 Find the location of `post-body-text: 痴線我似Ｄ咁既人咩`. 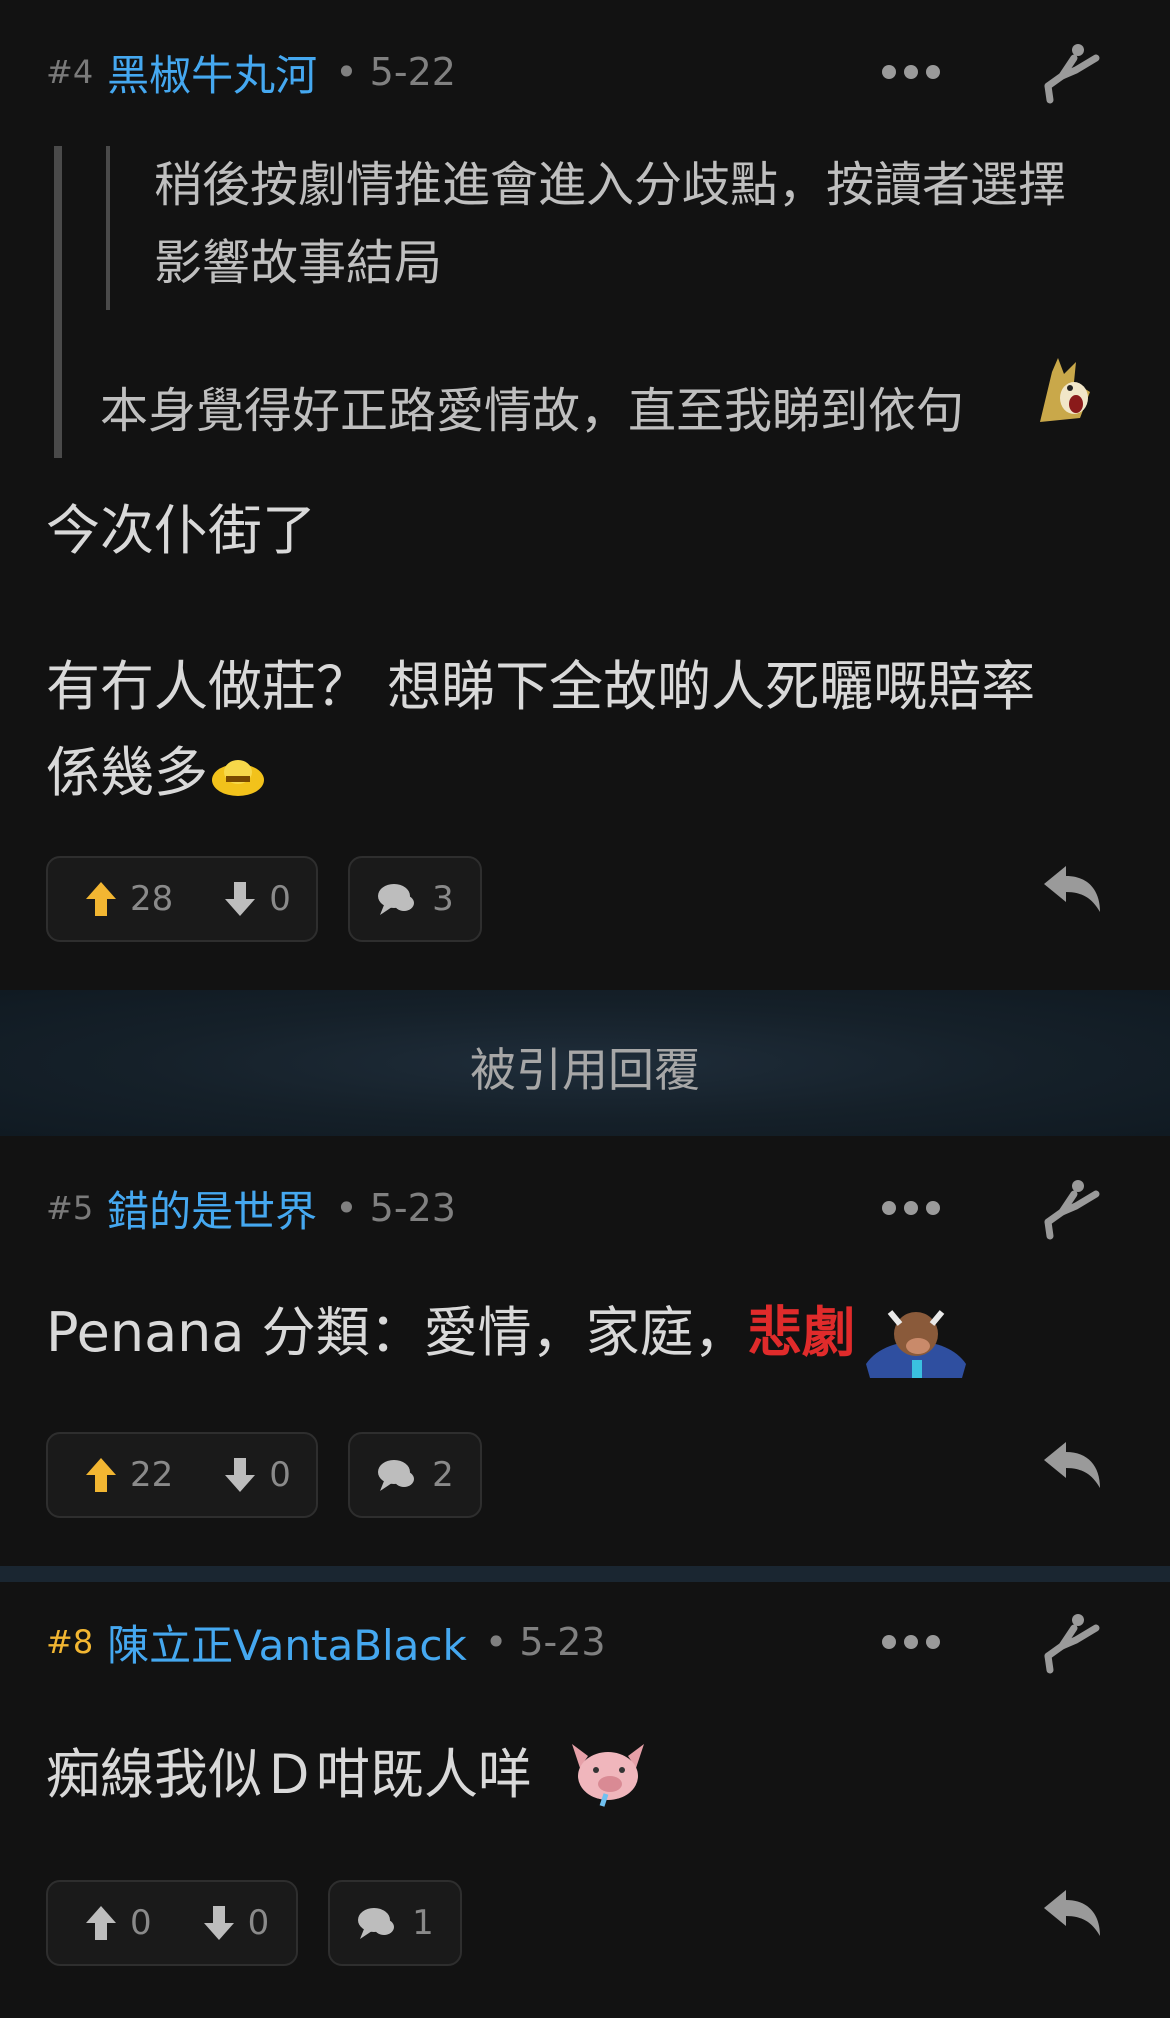

post-body-text: 痴線我似Ｄ咁既人咩 is located at coordinates (289, 1774).